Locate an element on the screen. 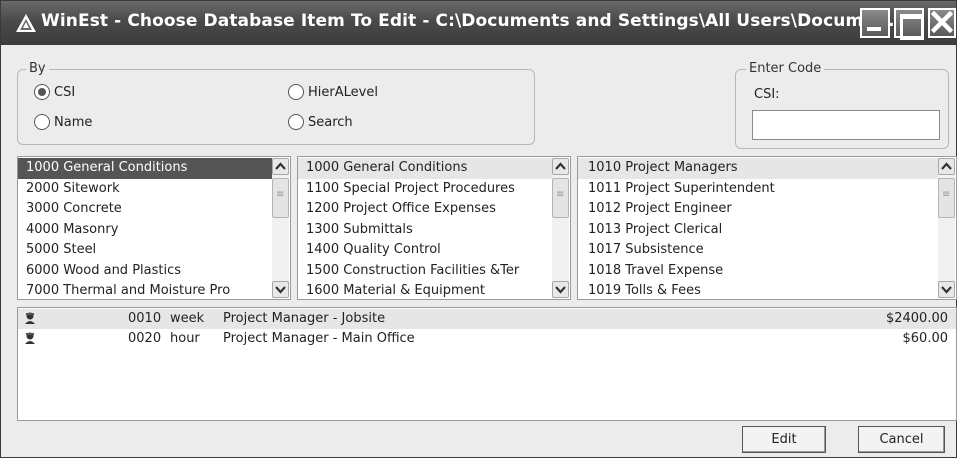 This screenshot has height=458, width=957. detail-unit: week is located at coordinates (187, 318).